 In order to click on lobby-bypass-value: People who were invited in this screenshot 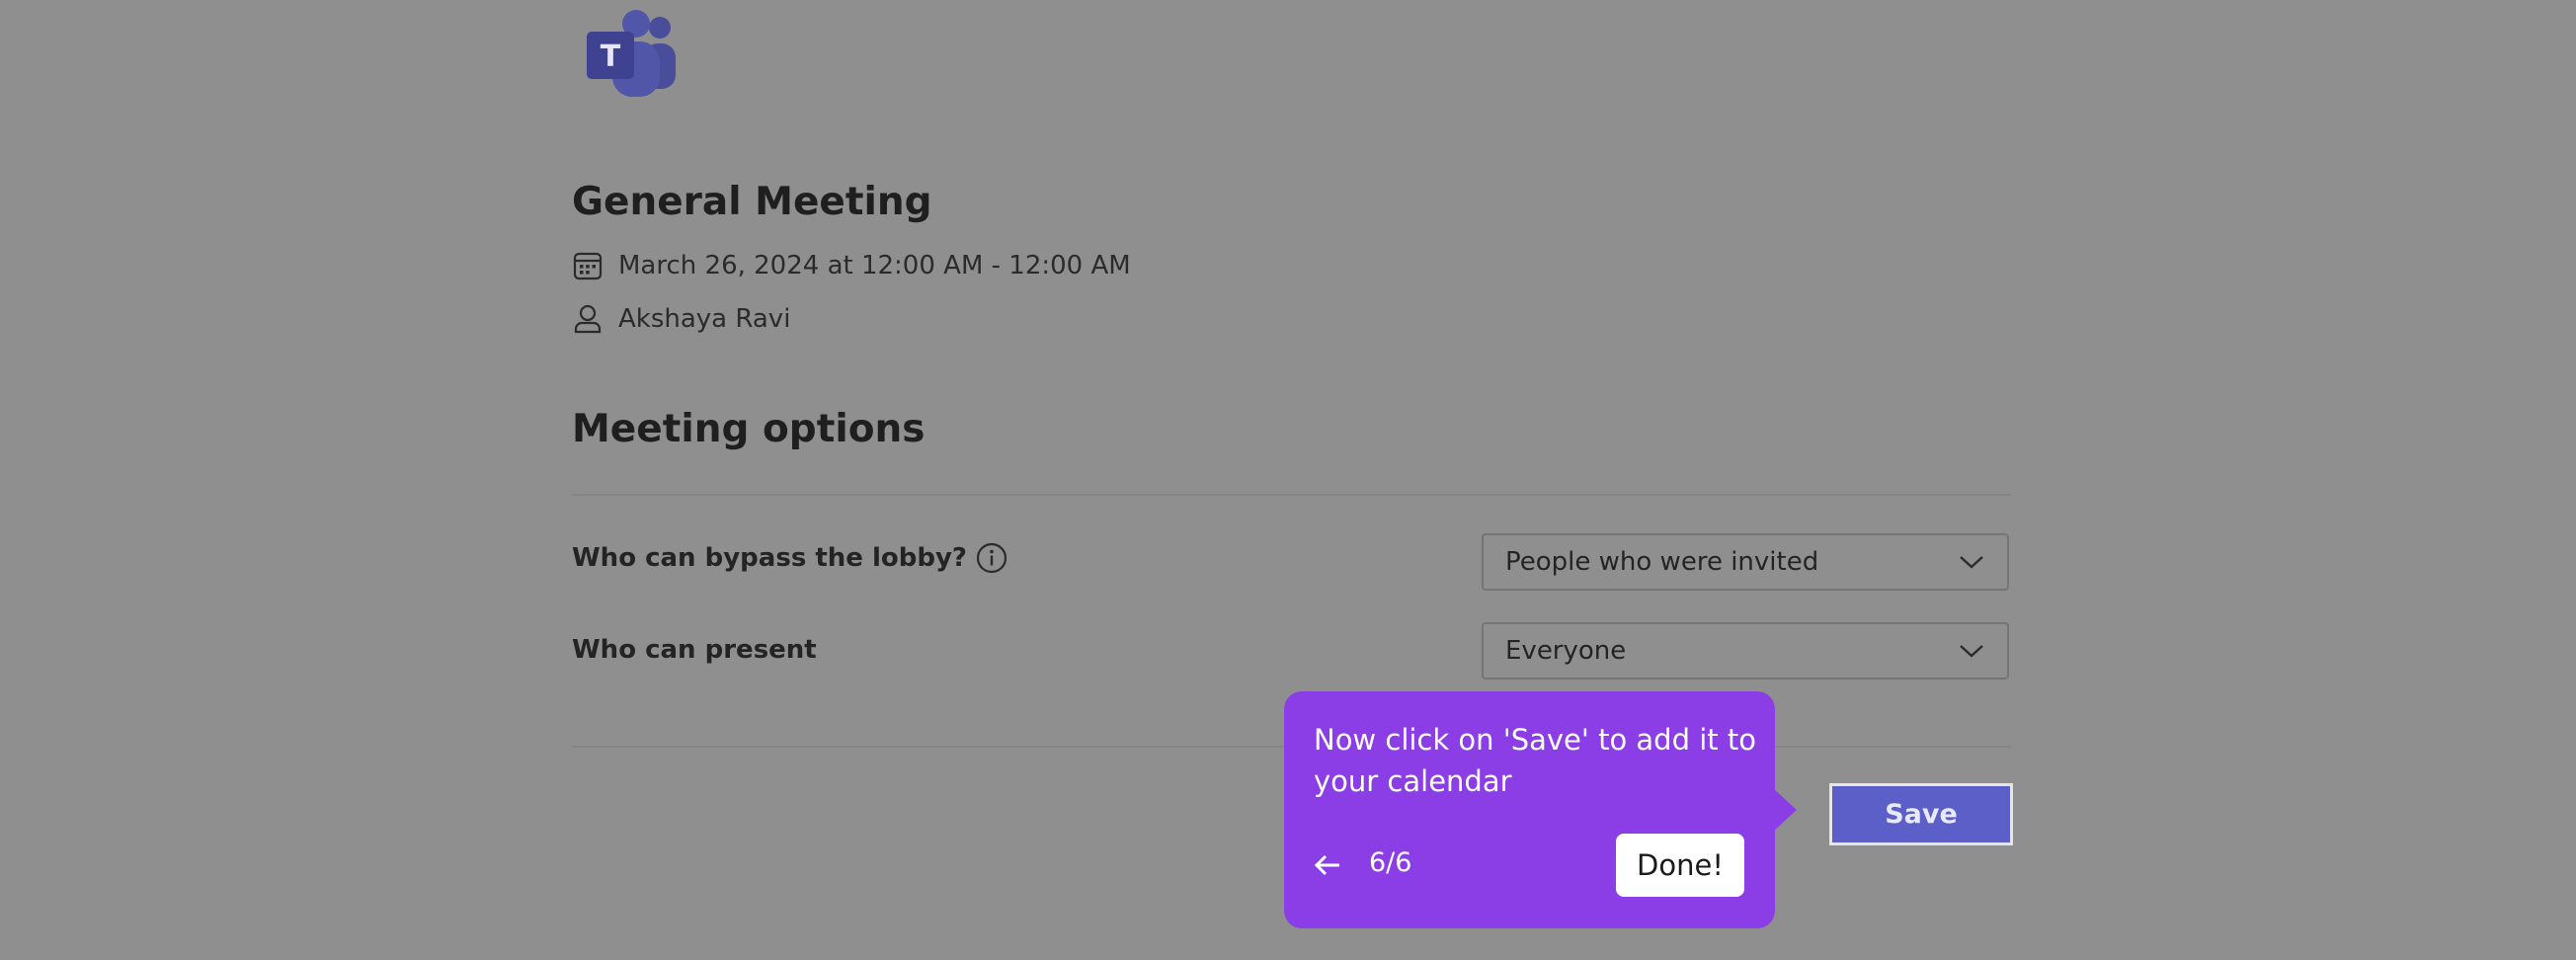, I will do `click(1662, 562)`.